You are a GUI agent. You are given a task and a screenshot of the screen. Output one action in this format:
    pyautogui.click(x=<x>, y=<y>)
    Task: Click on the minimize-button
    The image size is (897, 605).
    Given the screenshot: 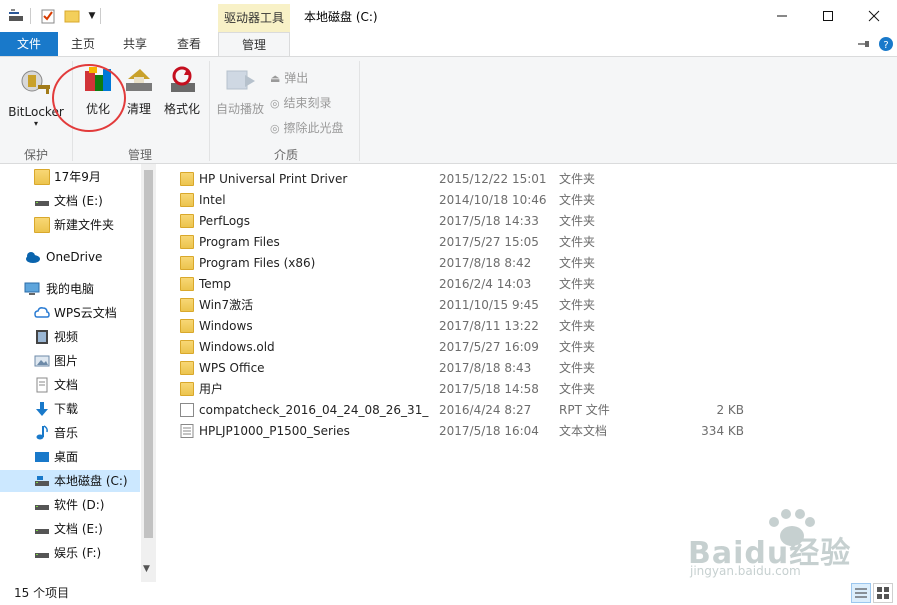 What is the action you would take?
    pyautogui.click(x=782, y=16)
    